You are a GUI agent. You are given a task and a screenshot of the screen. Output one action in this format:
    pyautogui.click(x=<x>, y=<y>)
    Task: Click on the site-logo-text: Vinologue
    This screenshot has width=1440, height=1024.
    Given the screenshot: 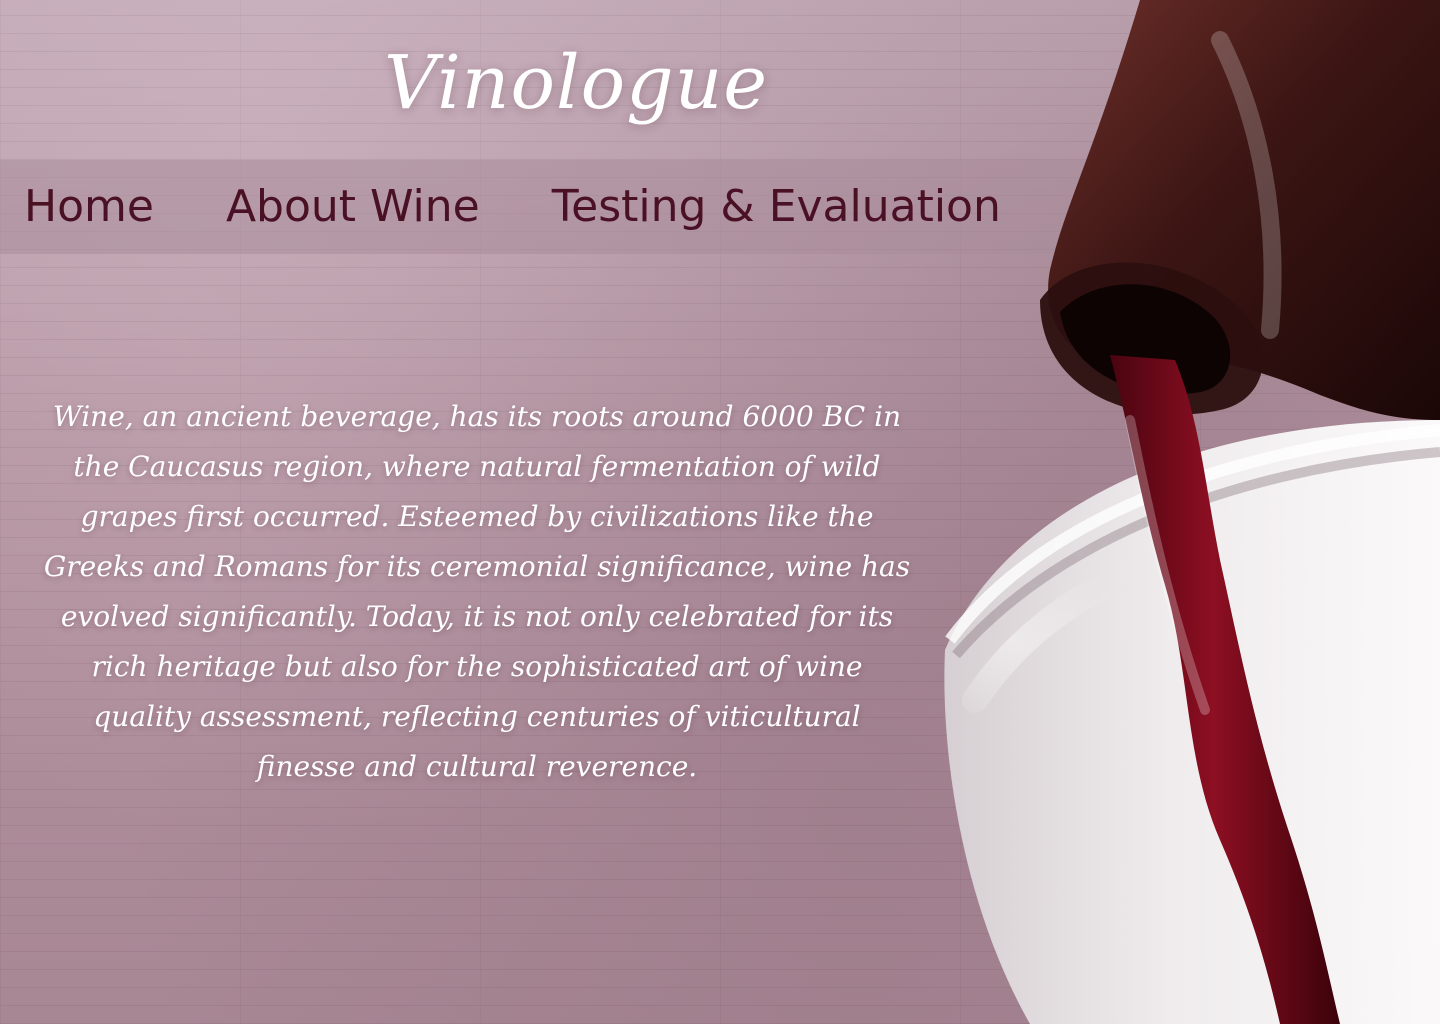 What is the action you would take?
    pyautogui.click(x=576, y=83)
    